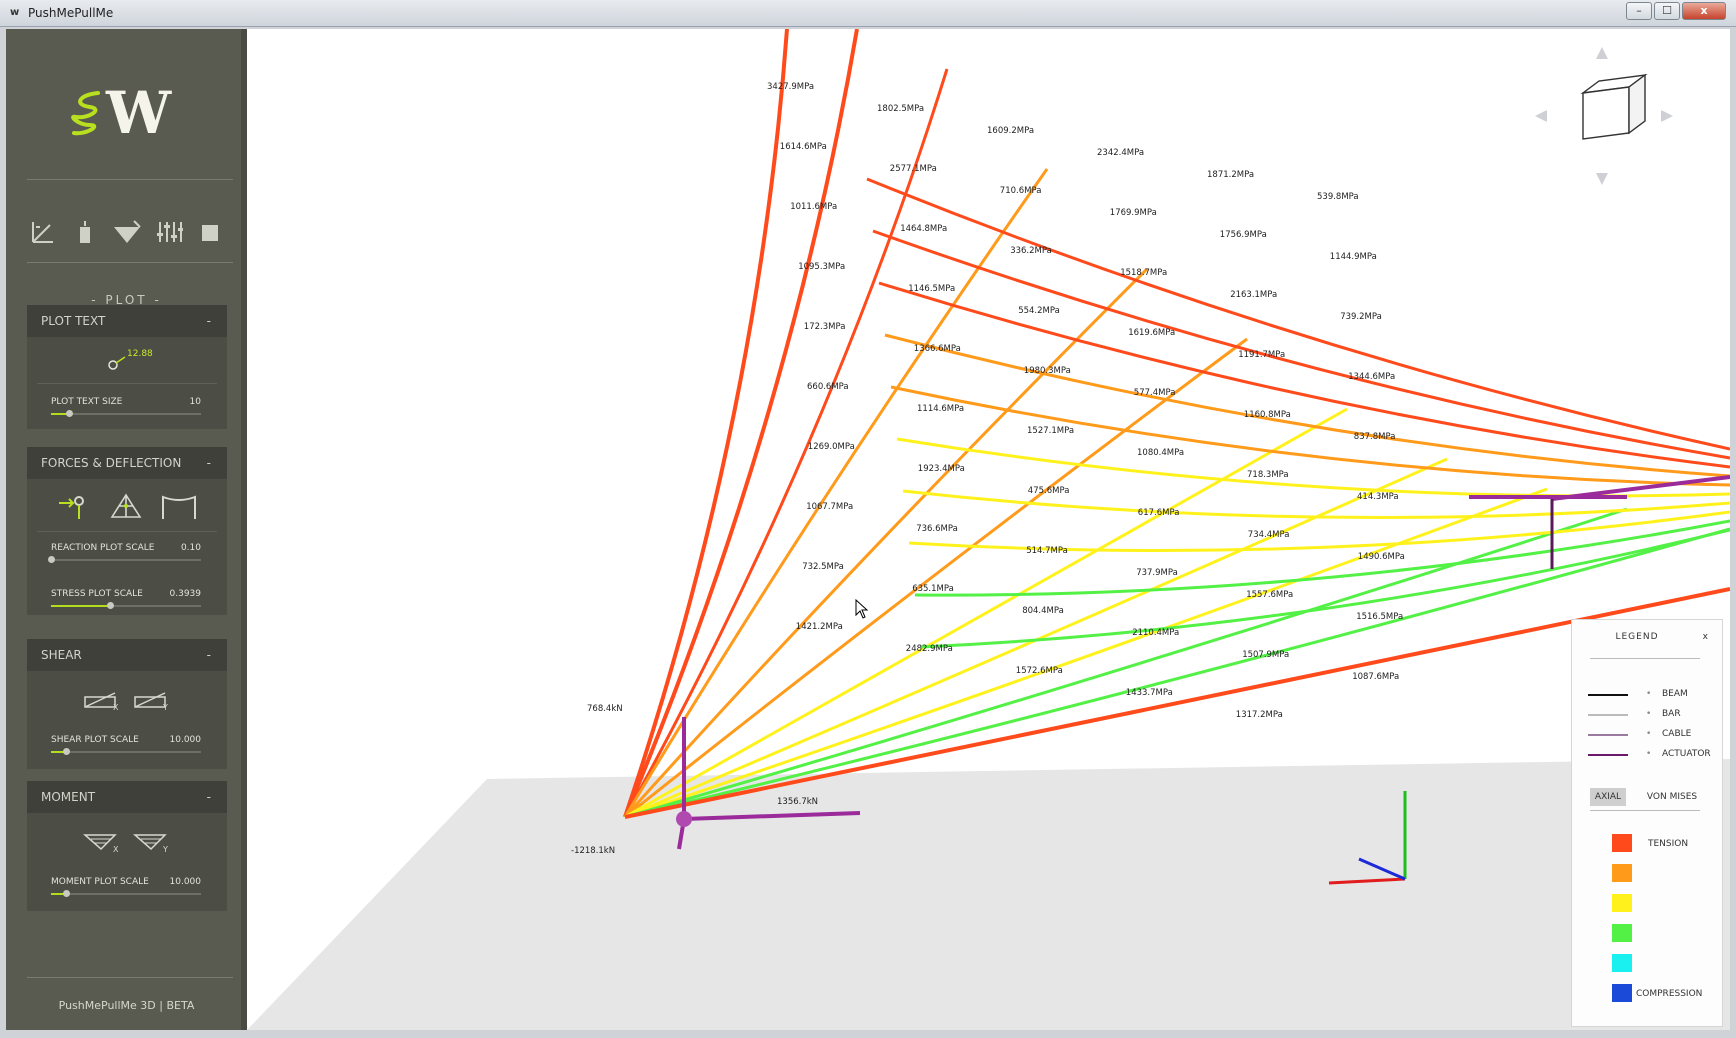 The width and height of the screenshot is (1736, 1038). Describe the element at coordinates (1639, 11) in the screenshot. I see `minimize-button: –` at that location.